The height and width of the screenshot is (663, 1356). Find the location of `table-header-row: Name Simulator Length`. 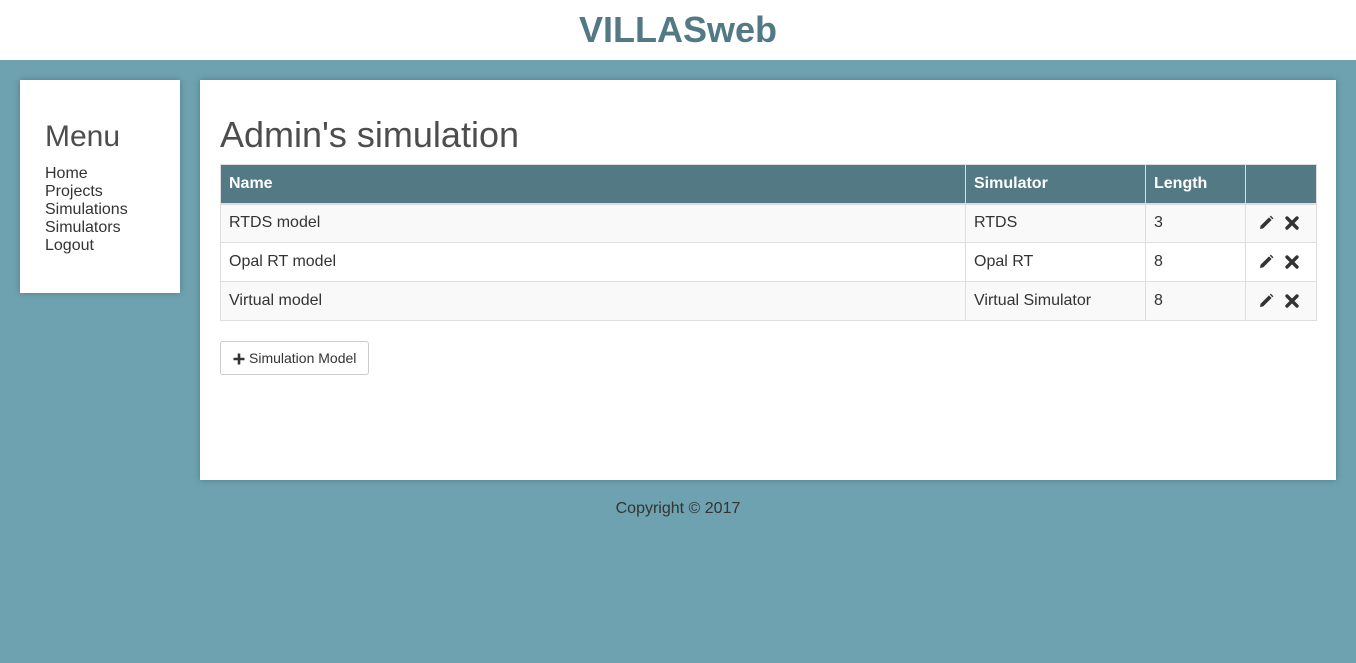

table-header-row: Name Simulator Length is located at coordinates (768, 184).